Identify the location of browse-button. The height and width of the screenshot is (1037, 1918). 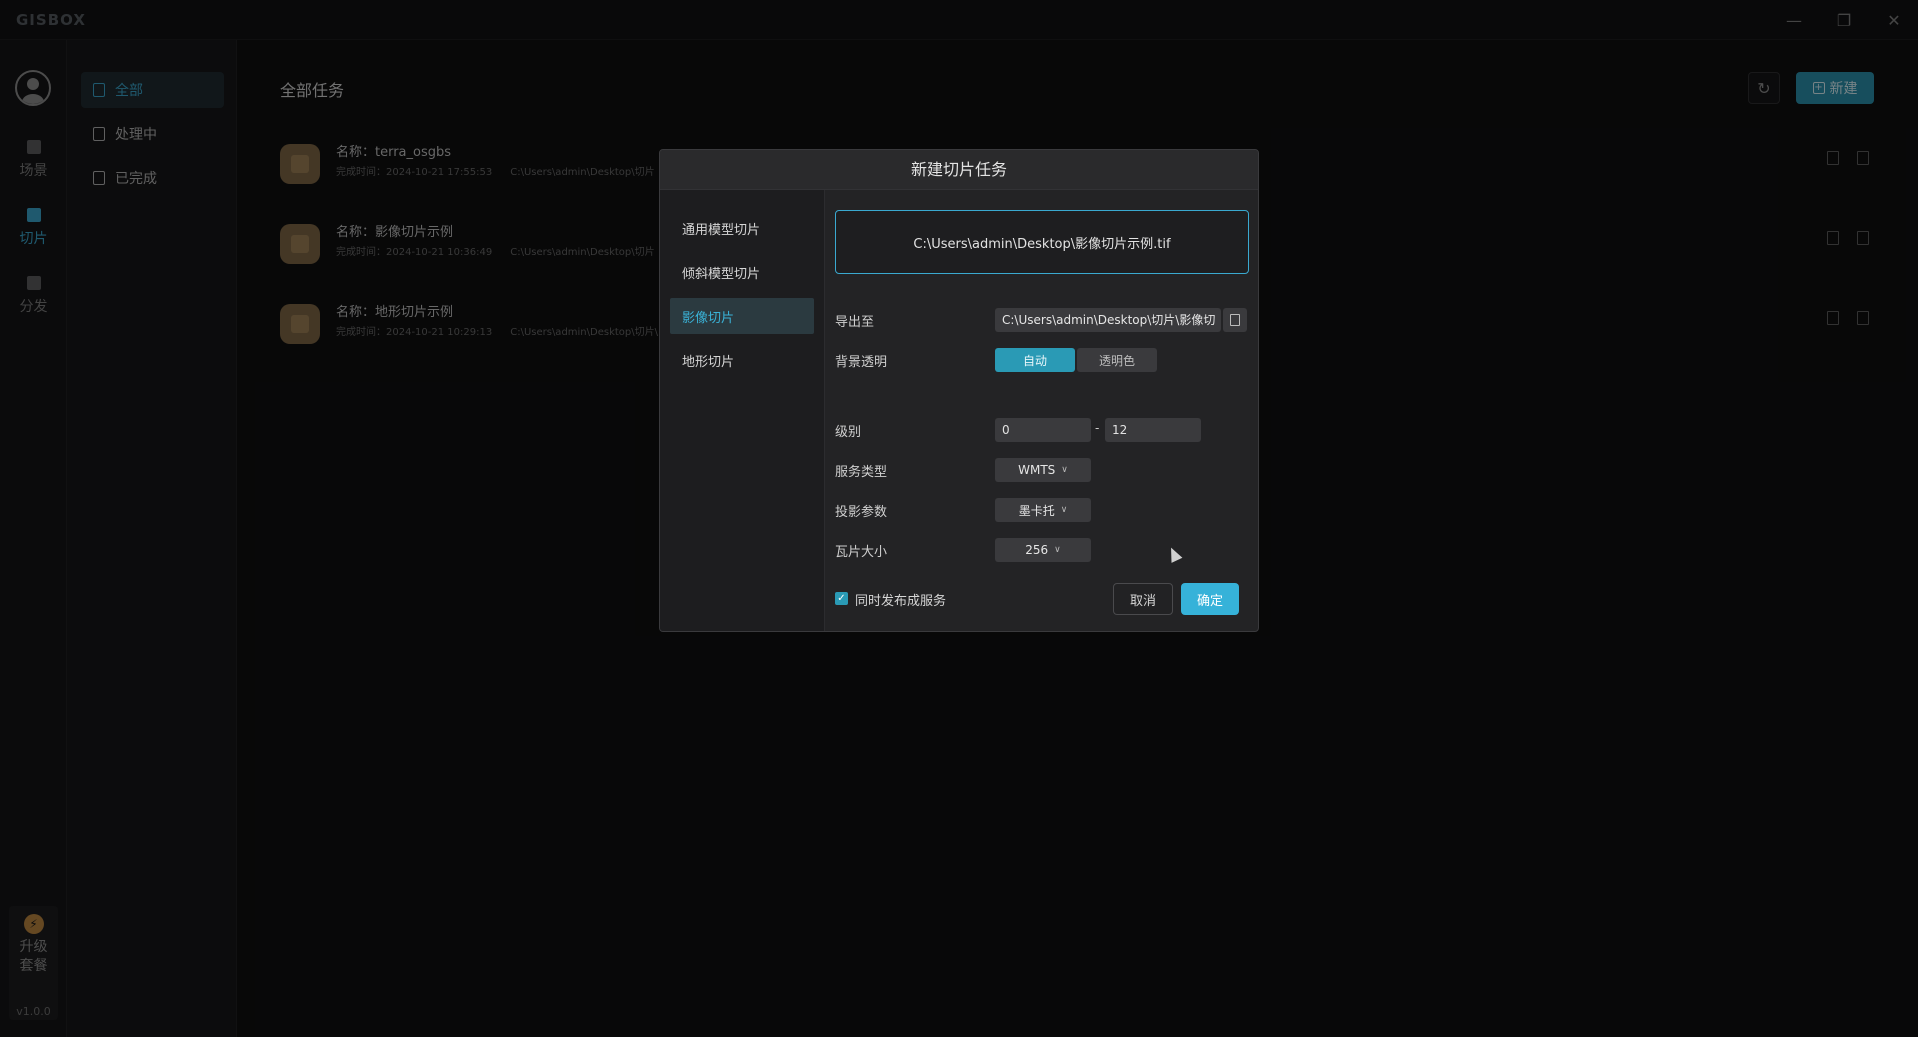
(1235, 320).